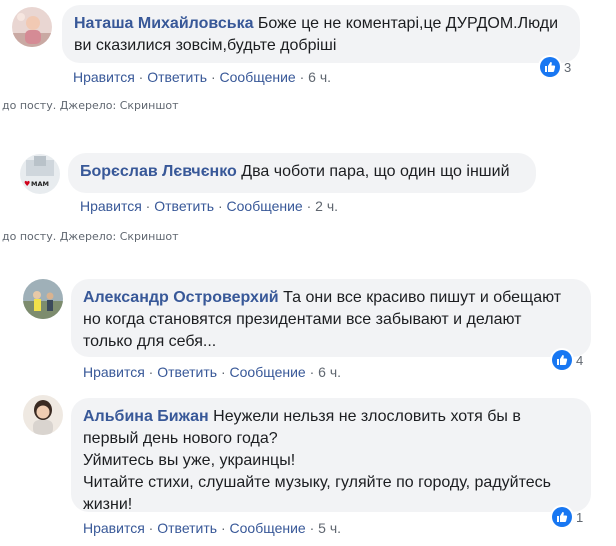 This screenshot has width=616, height=546. Describe the element at coordinates (580, 360) in the screenshot. I see `reaction-count: 4` at that location.